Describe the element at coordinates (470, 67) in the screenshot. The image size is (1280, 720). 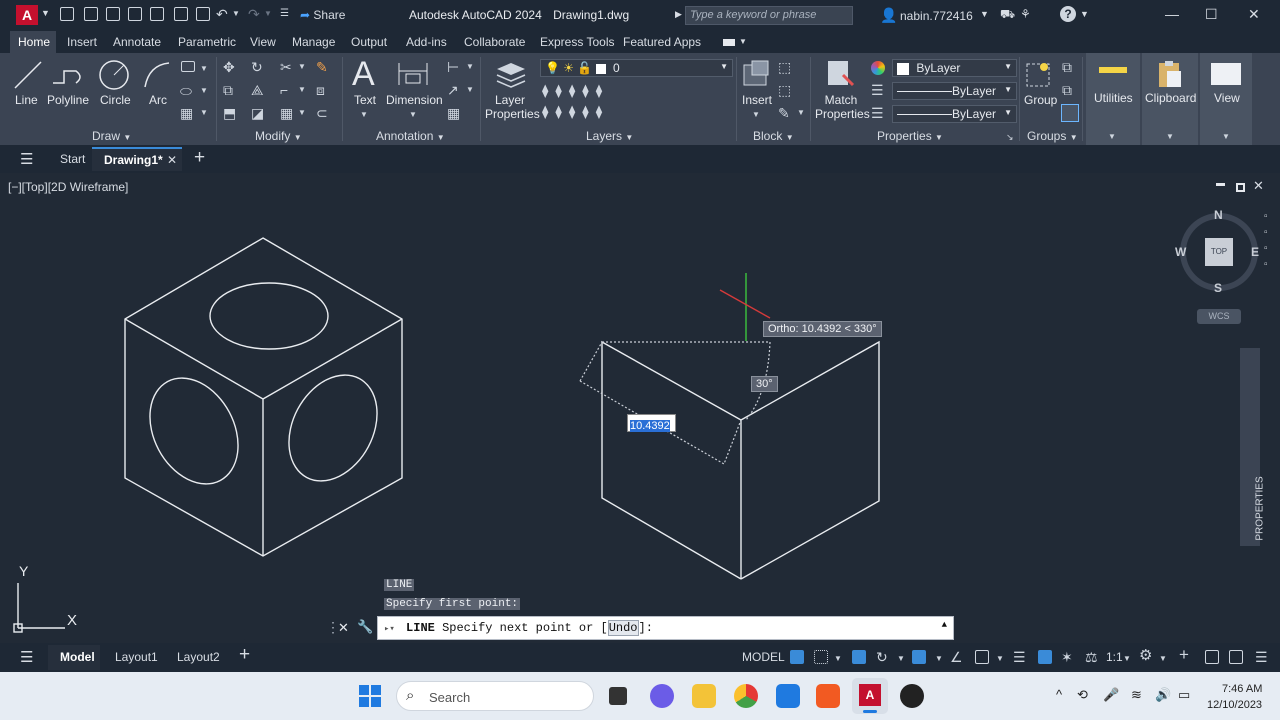
I see `linear-dim-chevron-icon: ▼` at that location.